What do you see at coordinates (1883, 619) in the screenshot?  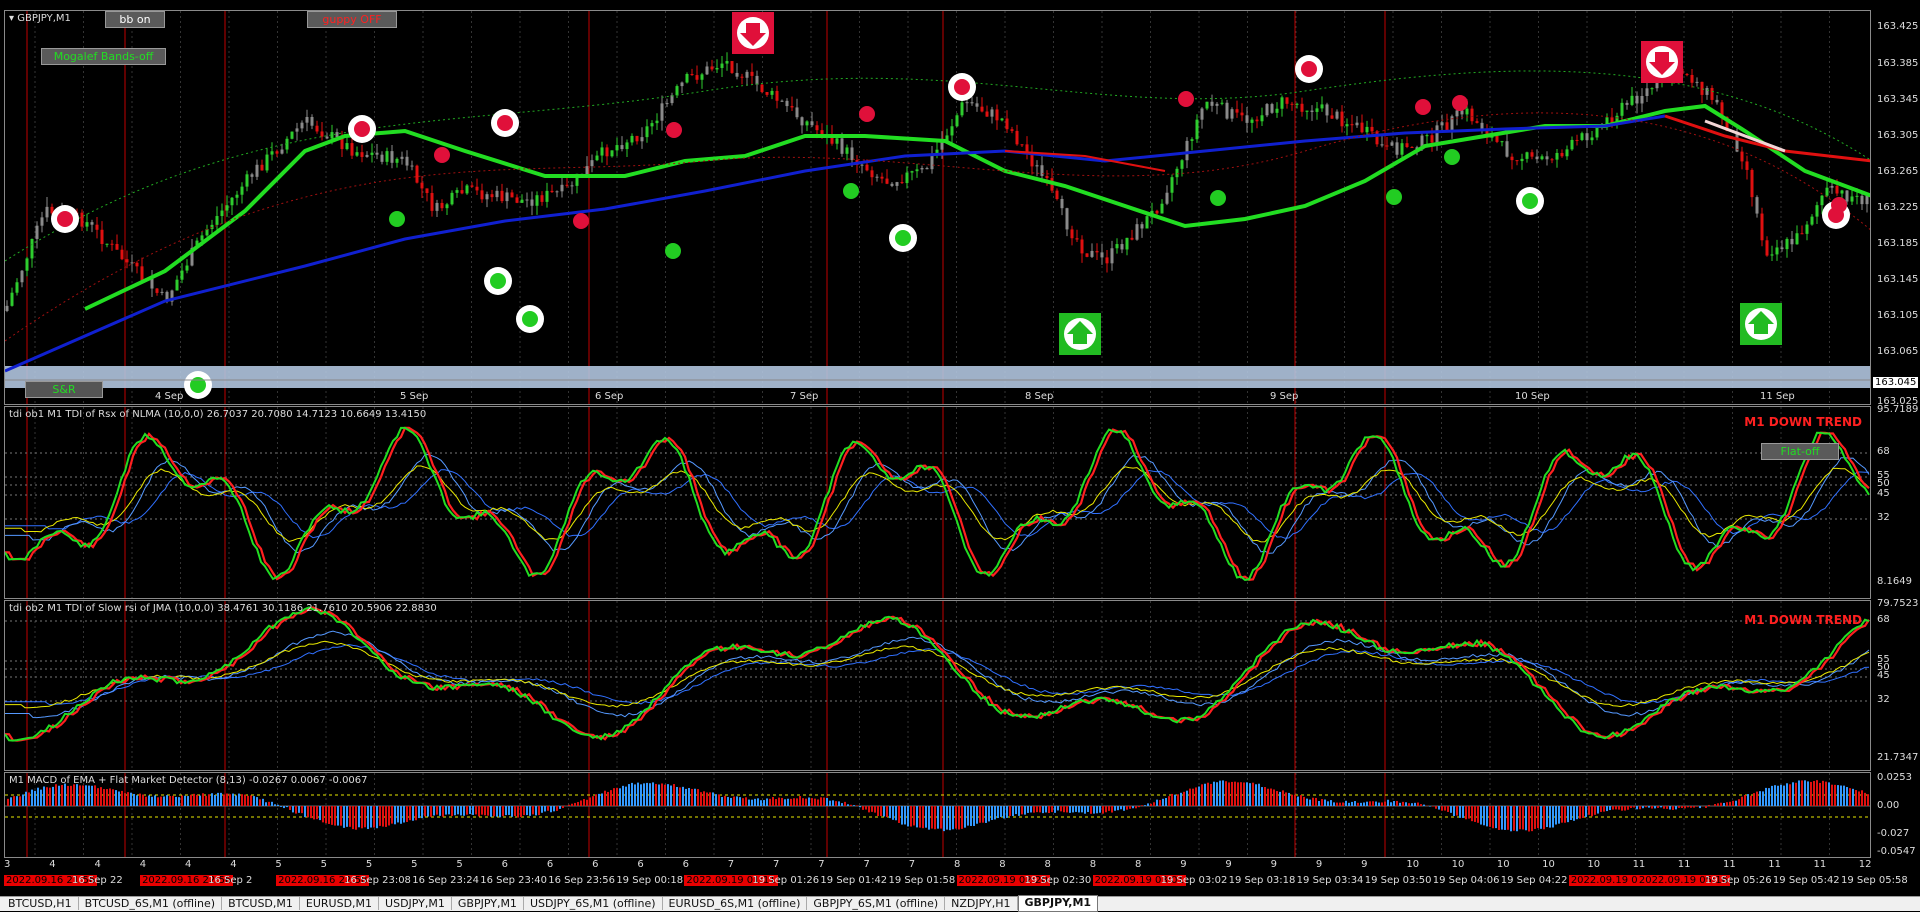 I see `scale-tick: 68` at bounding box center [1883, 619].